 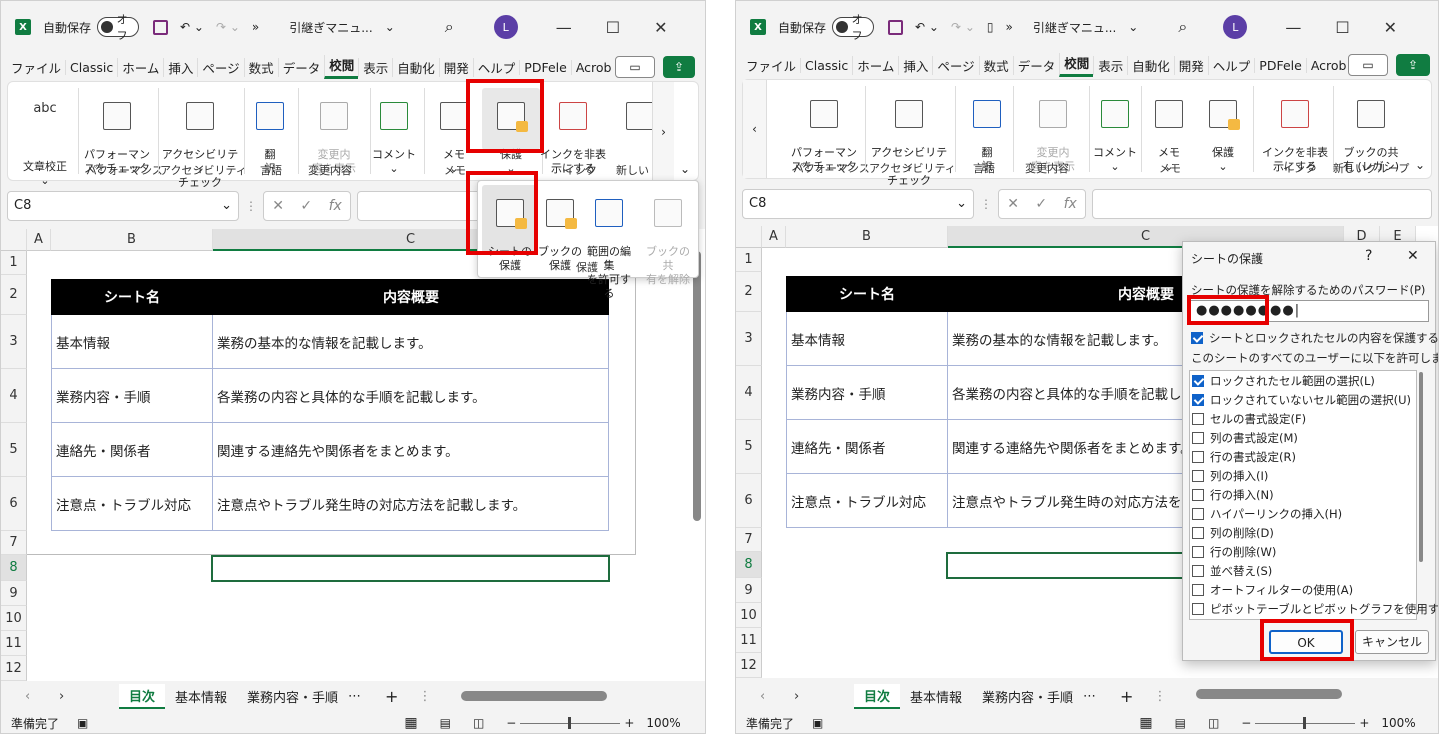 What do you see at coordinates (909, 144) in the screenshot?
I see `check-accessibility-button: アクセシビリティ チェック` at bounding box center [909, 144].